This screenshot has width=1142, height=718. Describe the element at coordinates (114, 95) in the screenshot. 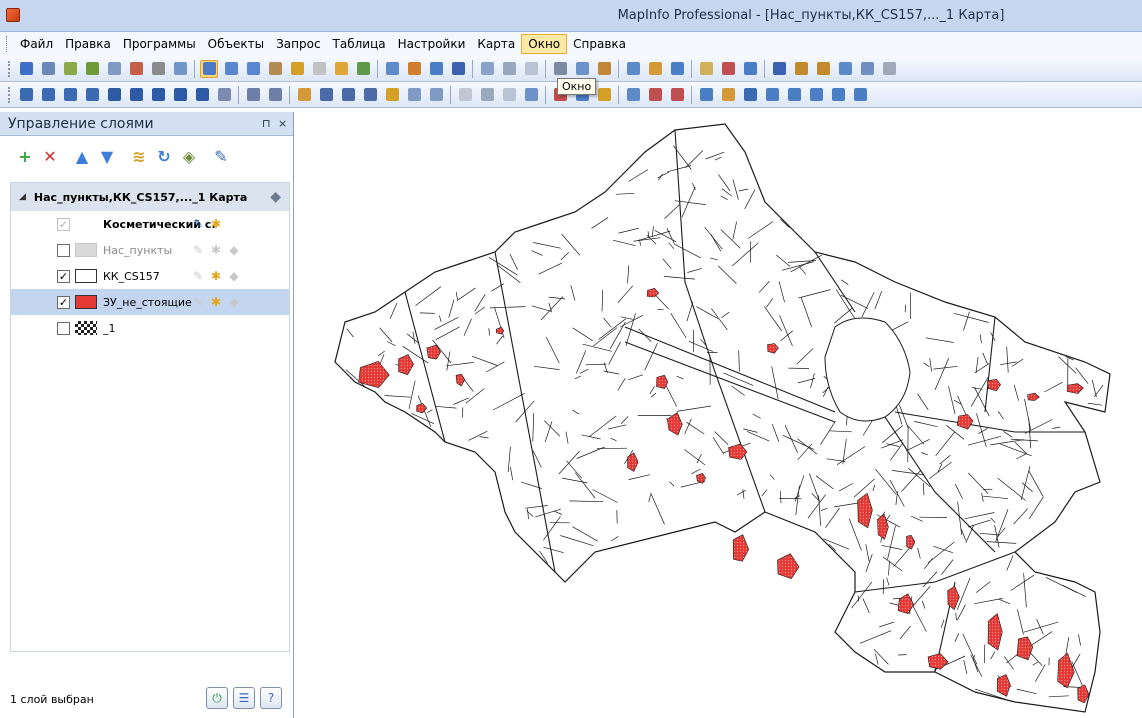

I see `tb2-tool-4-icon` at that location.